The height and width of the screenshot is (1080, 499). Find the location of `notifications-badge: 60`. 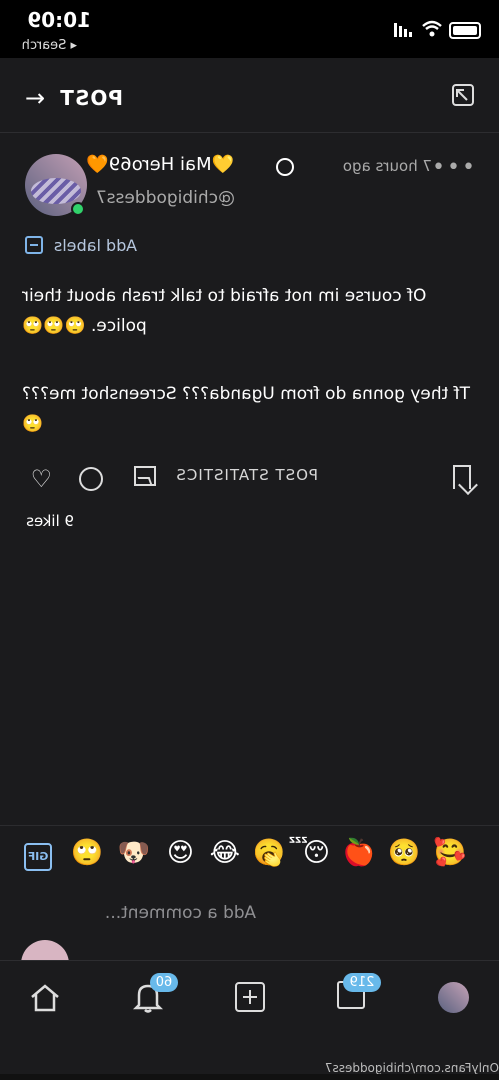

notifications-badge: 60 is located at coordinates (164, 982).